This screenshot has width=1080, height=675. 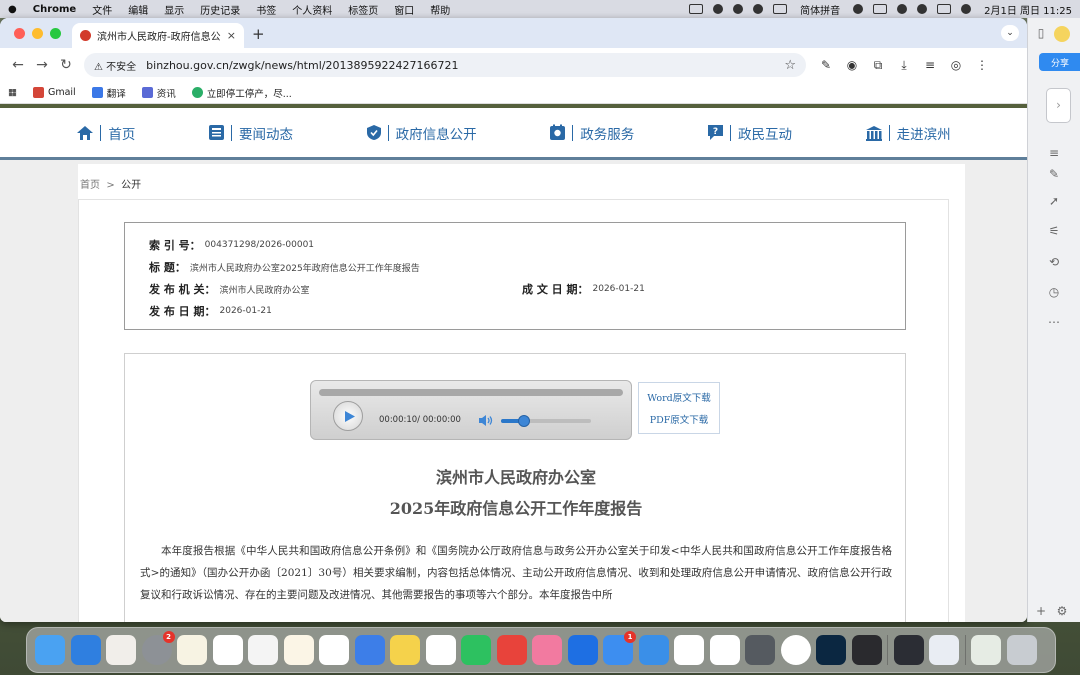 What do you see at coordinates (956, 65) in the screenshot?
I see `profile-icon: ◎` at bounding box center [956, 65].